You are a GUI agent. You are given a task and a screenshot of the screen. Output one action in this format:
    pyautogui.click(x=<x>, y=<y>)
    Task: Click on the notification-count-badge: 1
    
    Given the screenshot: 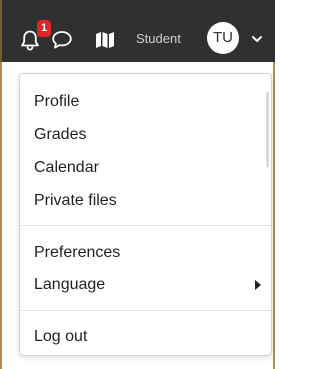 What is the action you would take?
    pyautogui.click(x=44, y=28)
    